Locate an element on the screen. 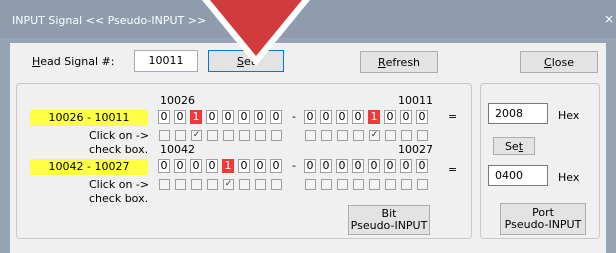 The image size is (616, 253). head-signal-label: Head Signal #: is located at coordinates (73, 61).